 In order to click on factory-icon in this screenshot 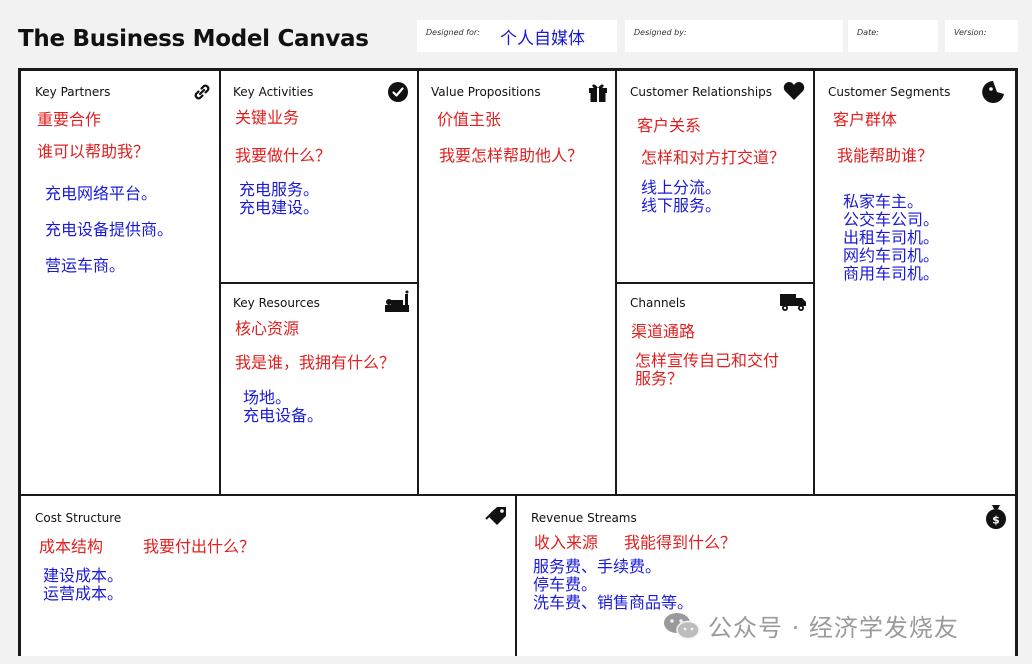, I will do `click(397, 301)`.